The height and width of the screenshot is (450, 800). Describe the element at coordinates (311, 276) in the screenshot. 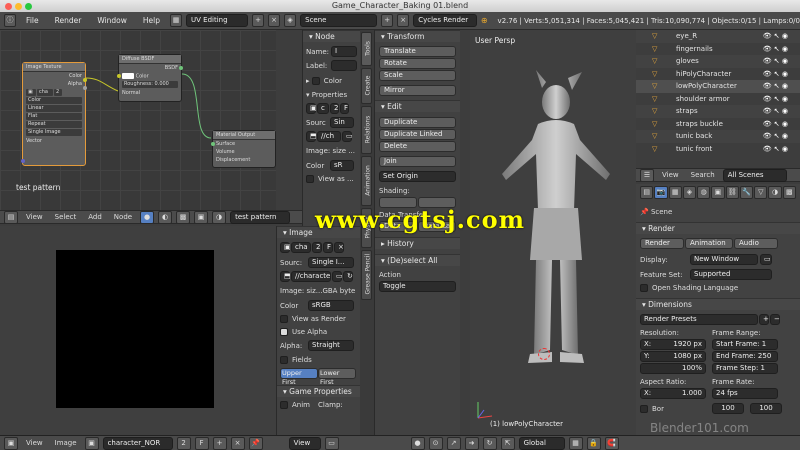

I see `filepath-field: //characte` at that location.